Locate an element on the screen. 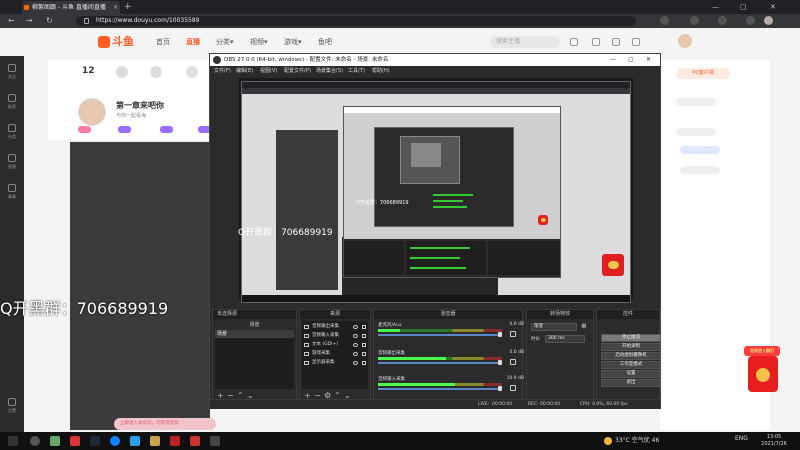  close-icon: × is located at coordinates (115, 7).